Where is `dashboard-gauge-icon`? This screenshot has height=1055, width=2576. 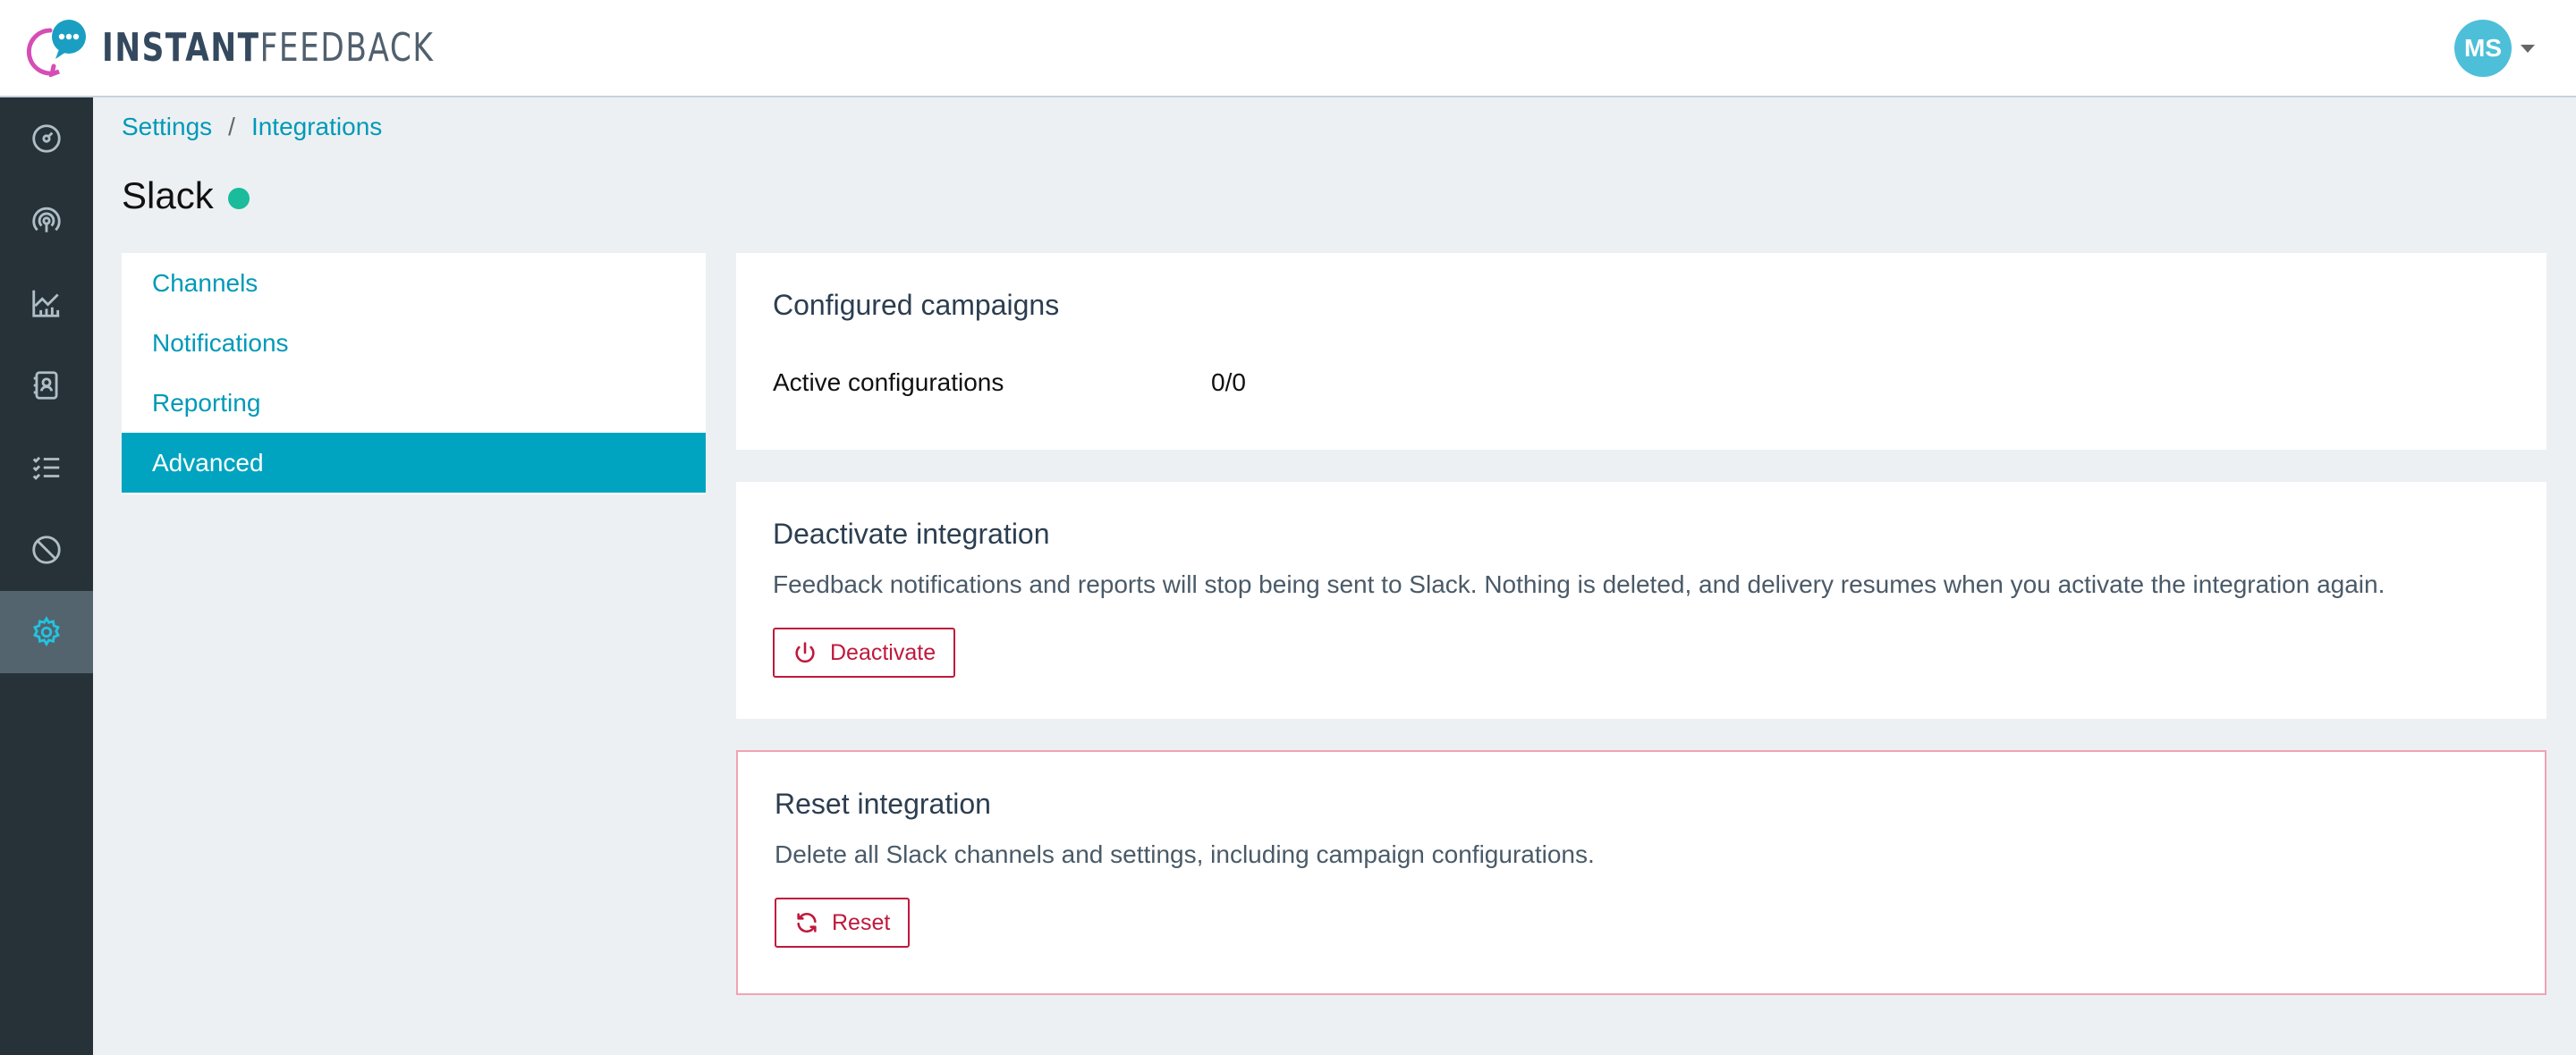
dashboard-gauge-icon is located at coordinates (46, 138).